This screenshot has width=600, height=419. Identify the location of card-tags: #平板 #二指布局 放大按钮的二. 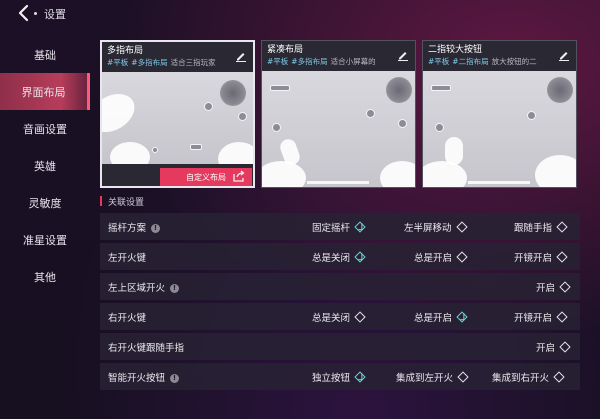
(499, 62).